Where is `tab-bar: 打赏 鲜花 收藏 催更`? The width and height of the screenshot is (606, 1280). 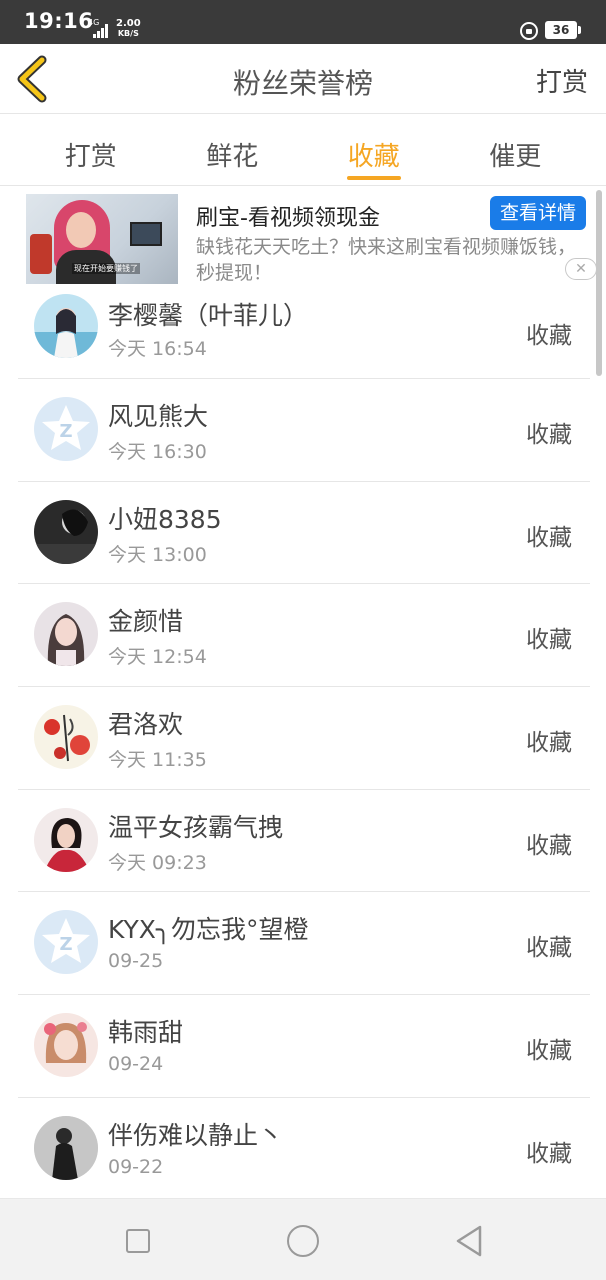 tab-bar: 打赏 鲜花 收藏 催更 is located at coordinates (303, 150).